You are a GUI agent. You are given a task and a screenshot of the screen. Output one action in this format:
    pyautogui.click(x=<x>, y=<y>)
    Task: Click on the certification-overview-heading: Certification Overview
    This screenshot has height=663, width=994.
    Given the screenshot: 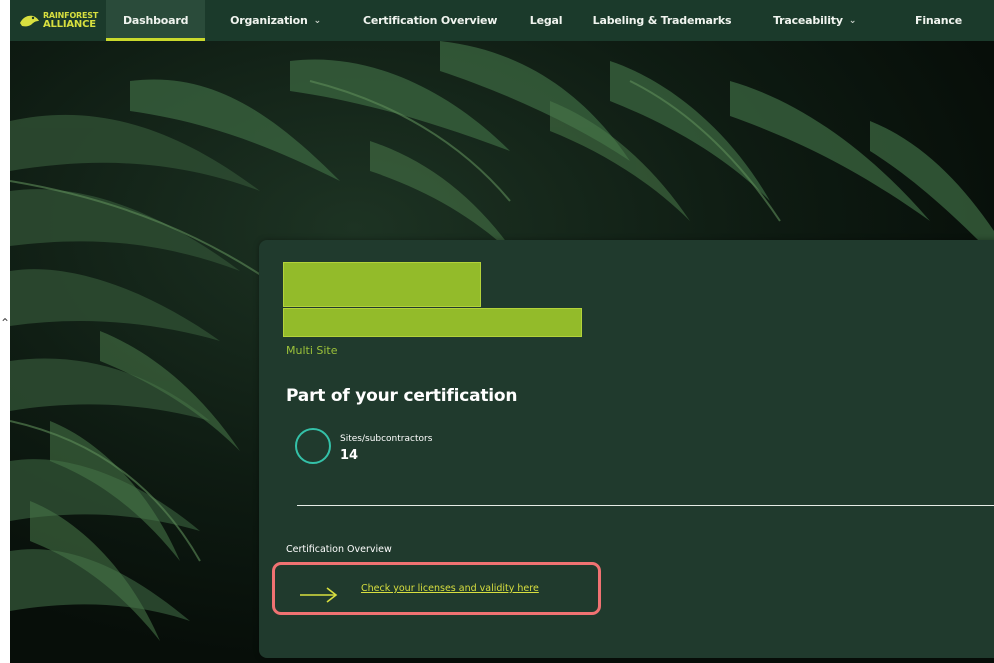 What is the action you would take?
    pyautogui.click(x=339, y=549)
    